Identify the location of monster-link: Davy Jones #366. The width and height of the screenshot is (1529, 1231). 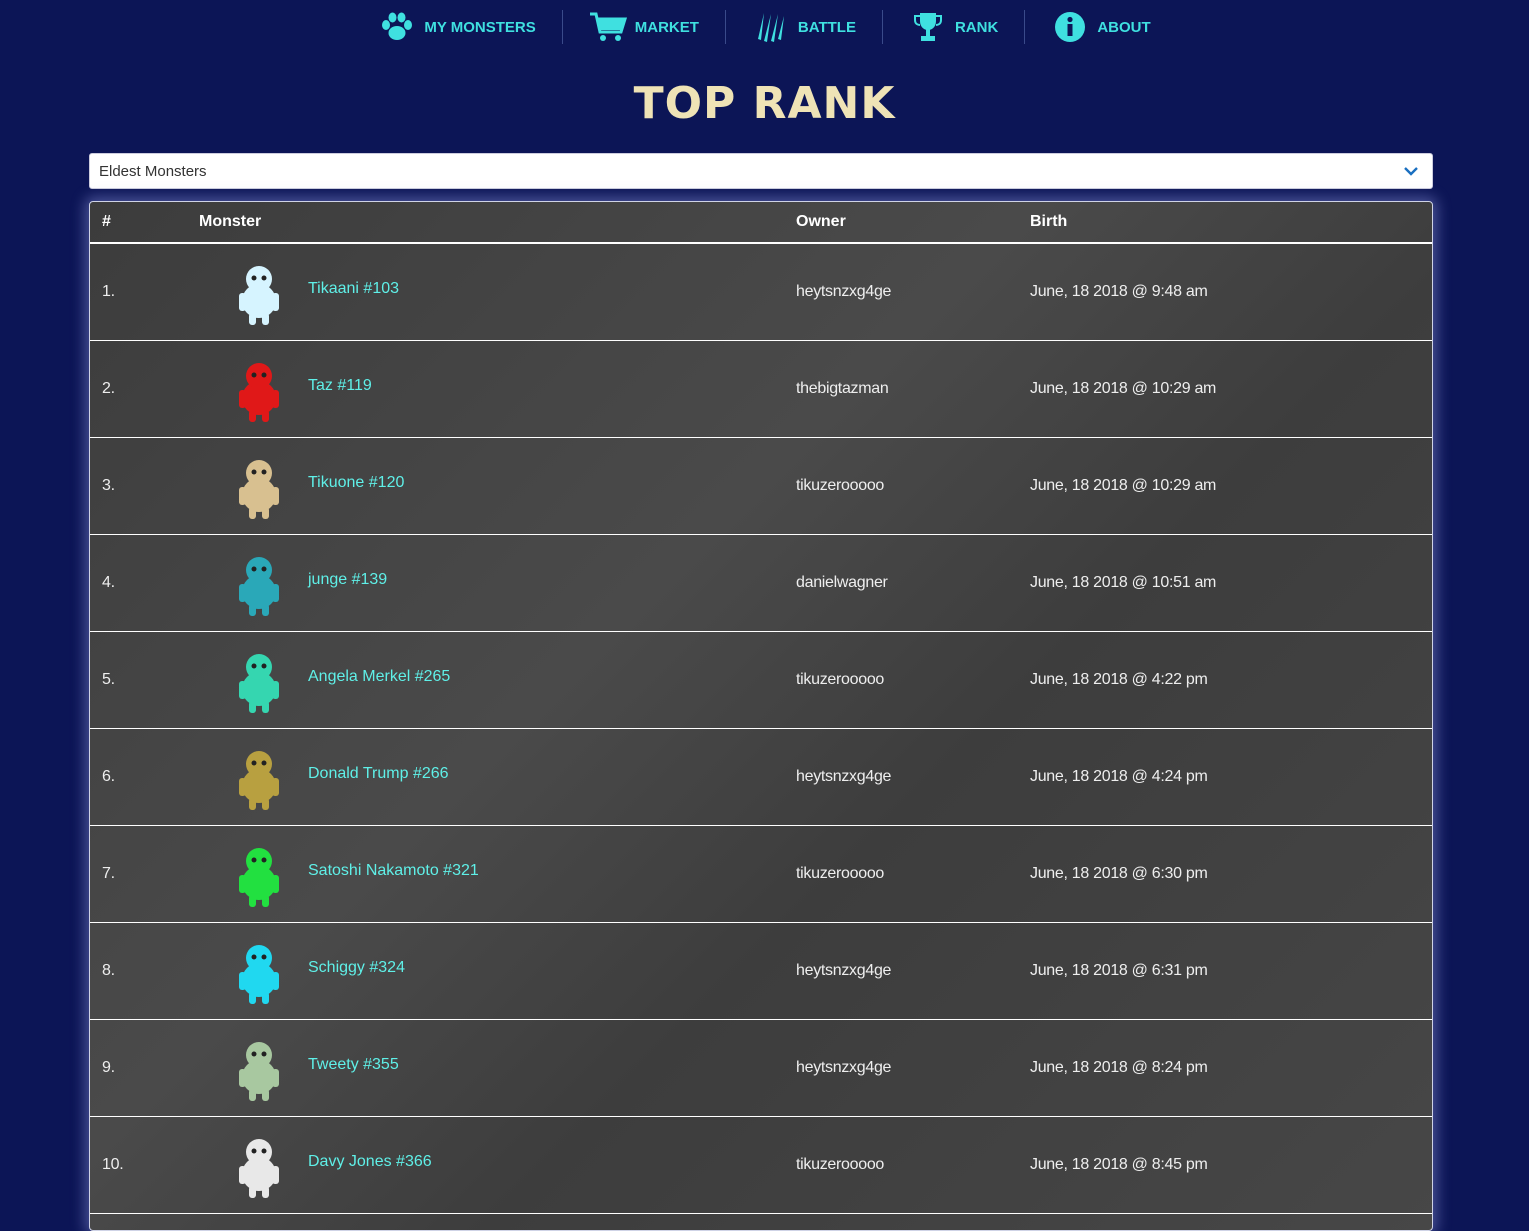
(370, 1162).